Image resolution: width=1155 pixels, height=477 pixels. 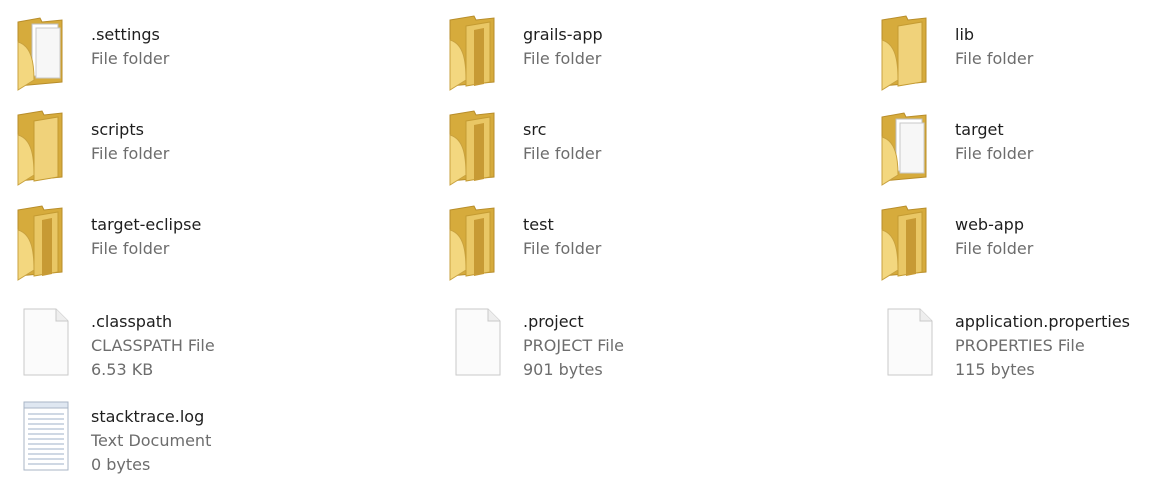 What do you see at coordinates (965, 34) in the screenshot?
I see `file-name: lib` at bounding box center [965, 34].